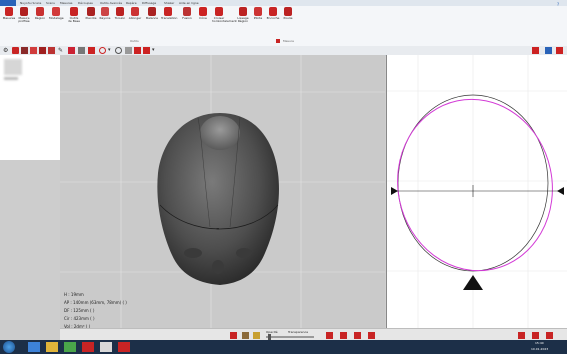 Image resolution: width=567 pixels, height=354 pixels. I want to click on view-front-icon, so click(329, 335).